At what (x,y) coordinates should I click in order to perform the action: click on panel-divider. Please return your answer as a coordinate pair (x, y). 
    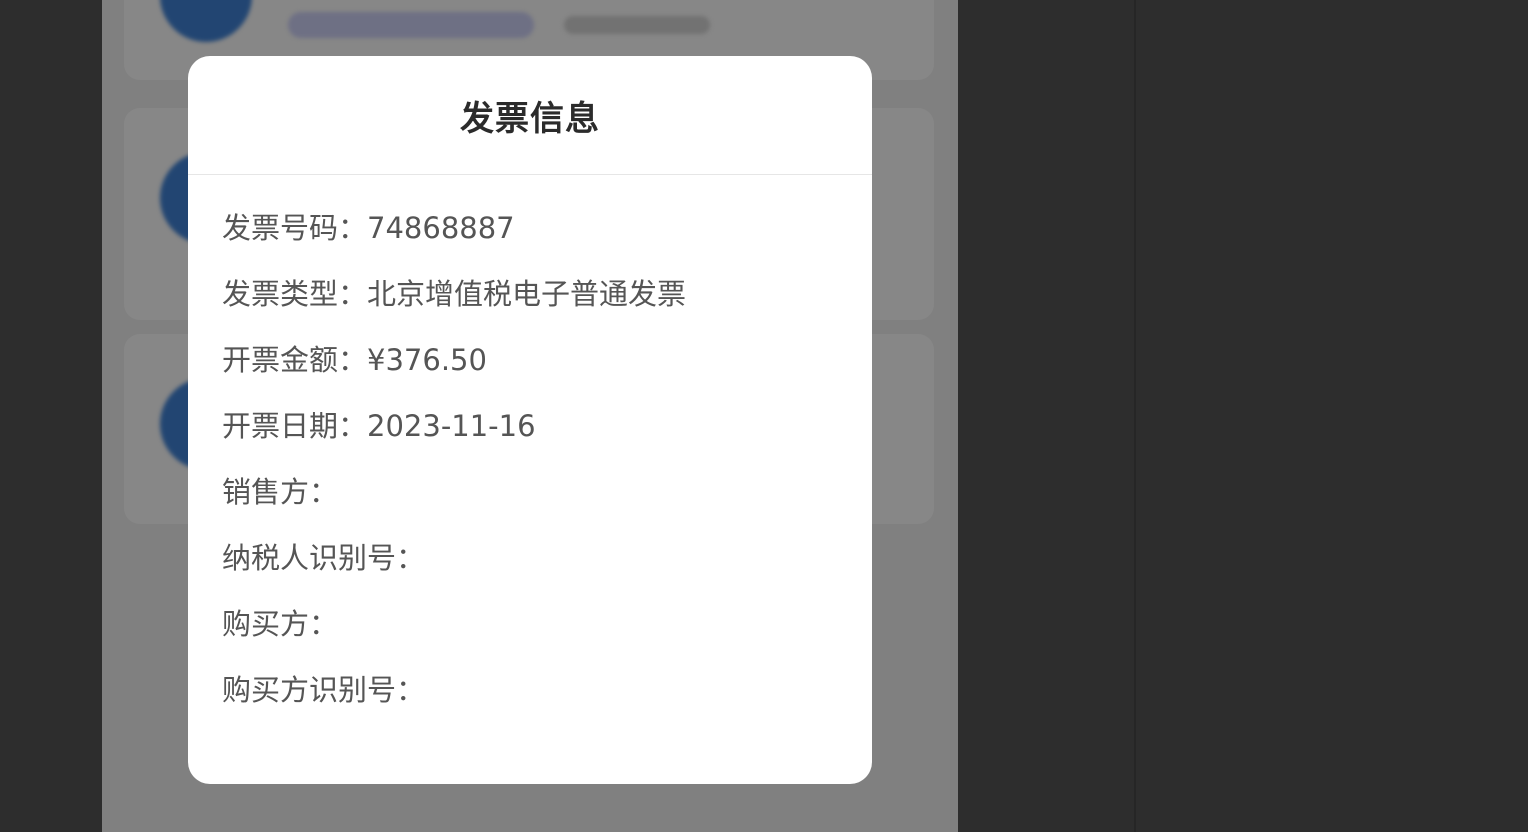
    Looking at the image, I should click on (1135, 416).